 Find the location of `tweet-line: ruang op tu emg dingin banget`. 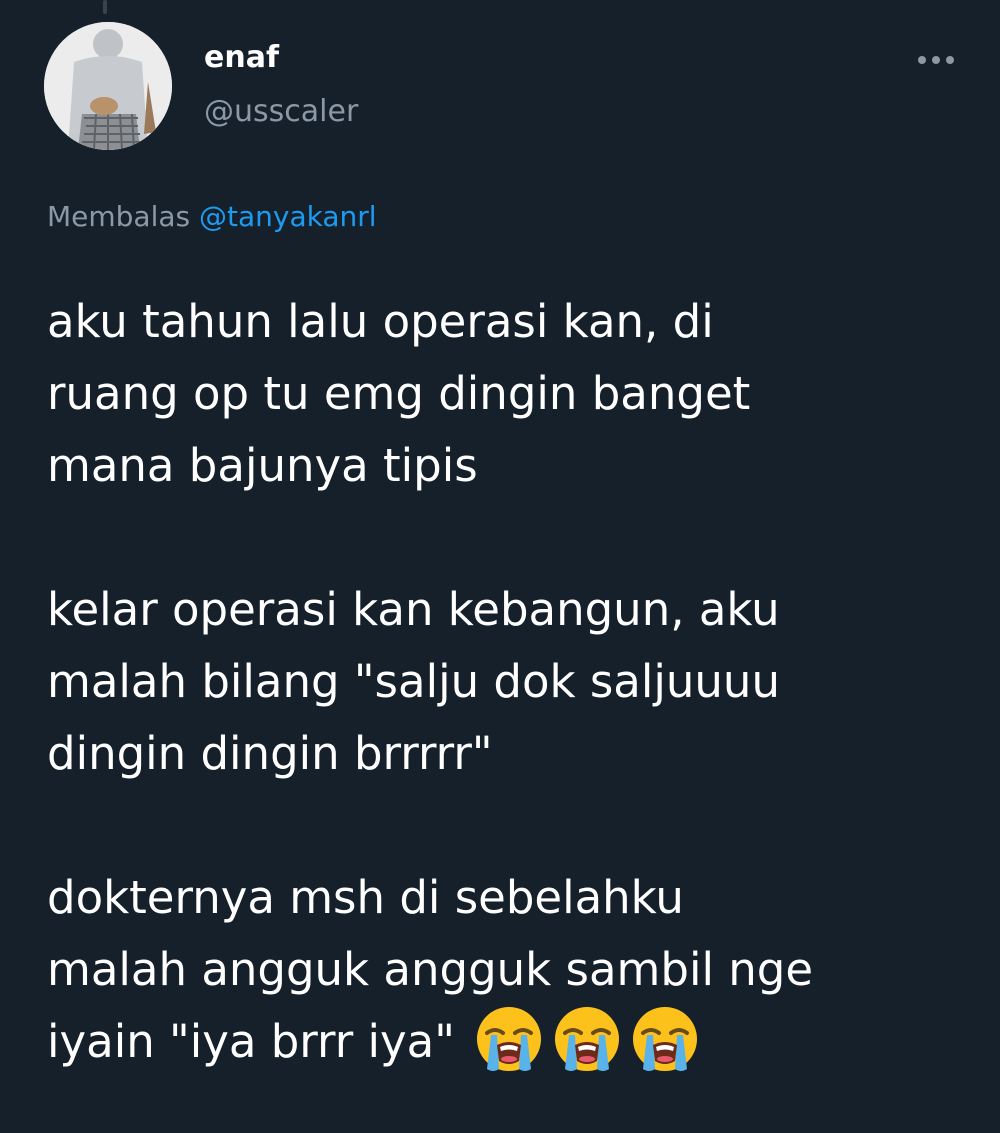

tweet-line: ruang op tu emg dingin banget is located at coordinates (399, 393).